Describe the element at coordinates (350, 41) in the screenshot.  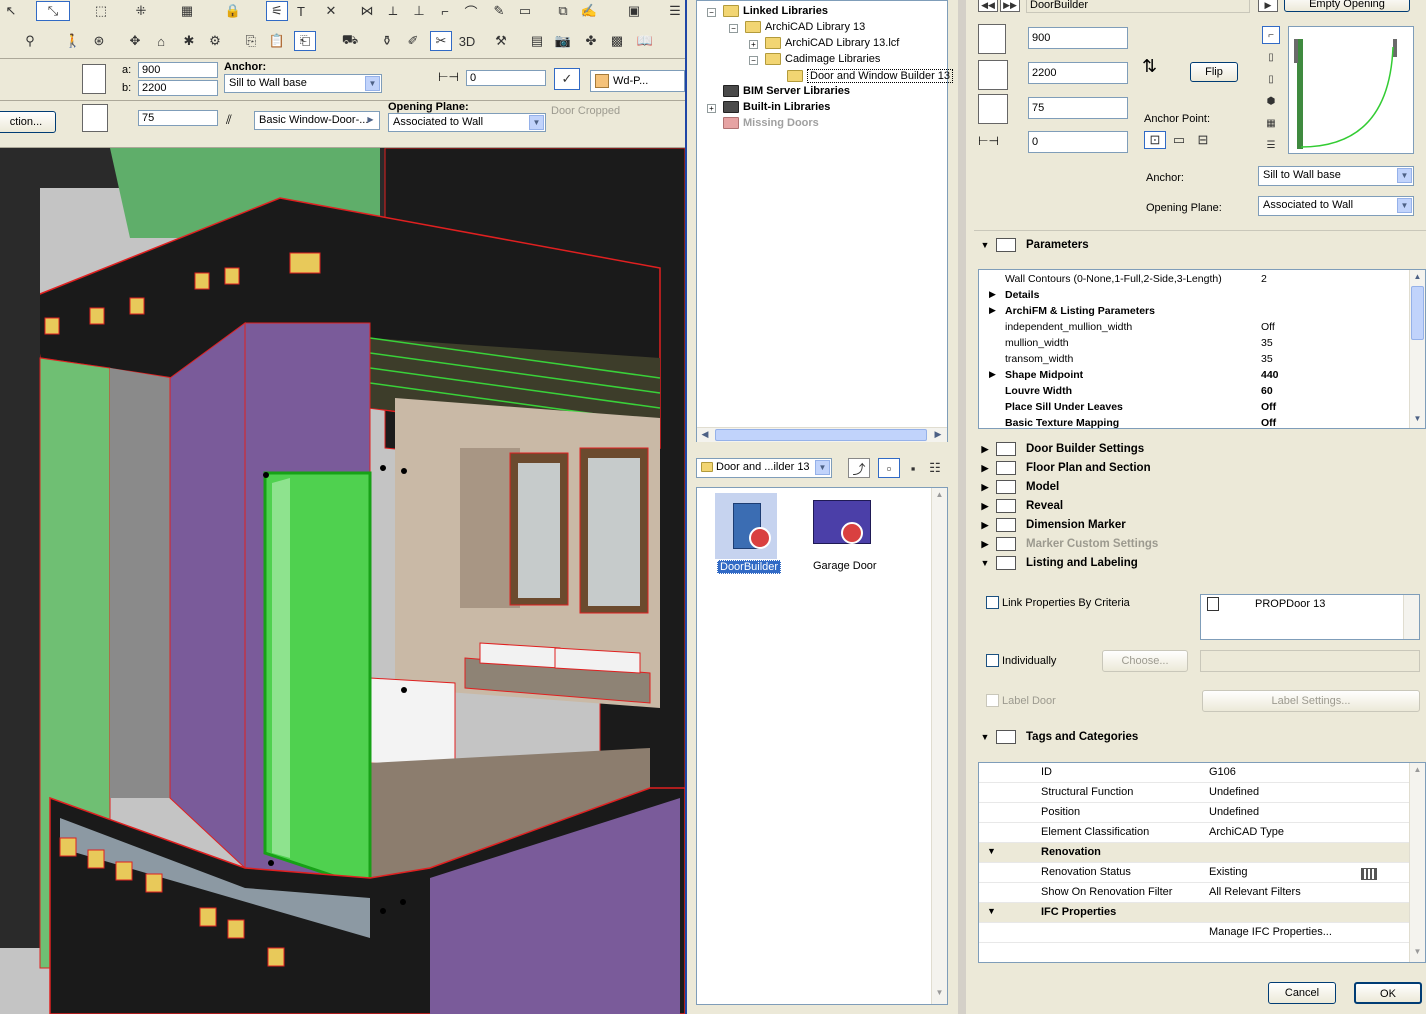
I see `bucket-icon: ⛟` at that location.